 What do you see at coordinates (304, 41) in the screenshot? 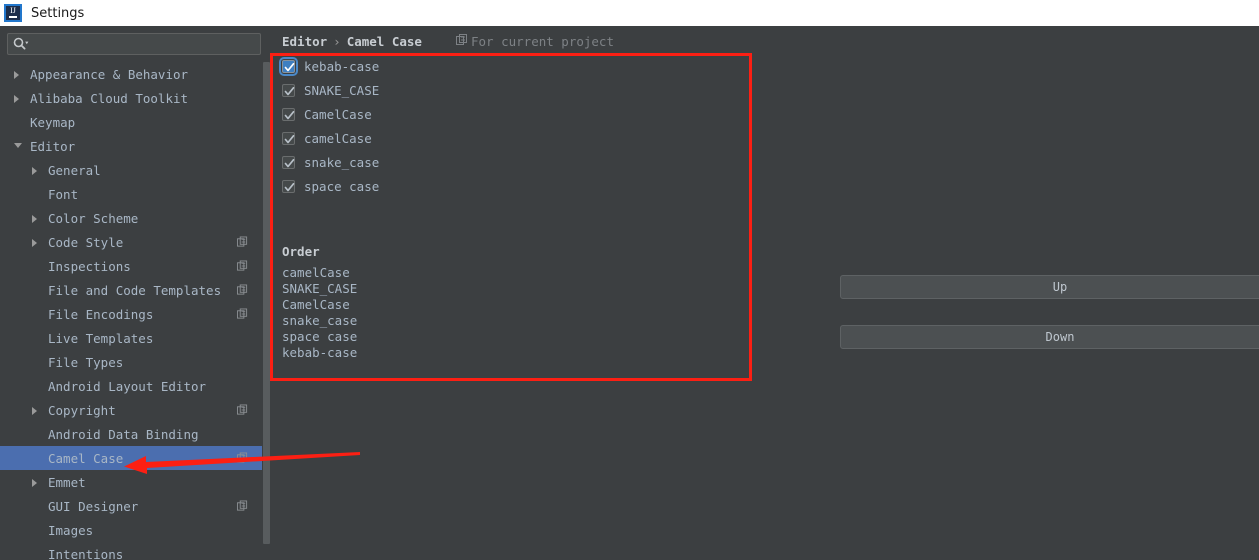
I see `breadcrumb-parent: Editor` at bounding box center [304, 41].